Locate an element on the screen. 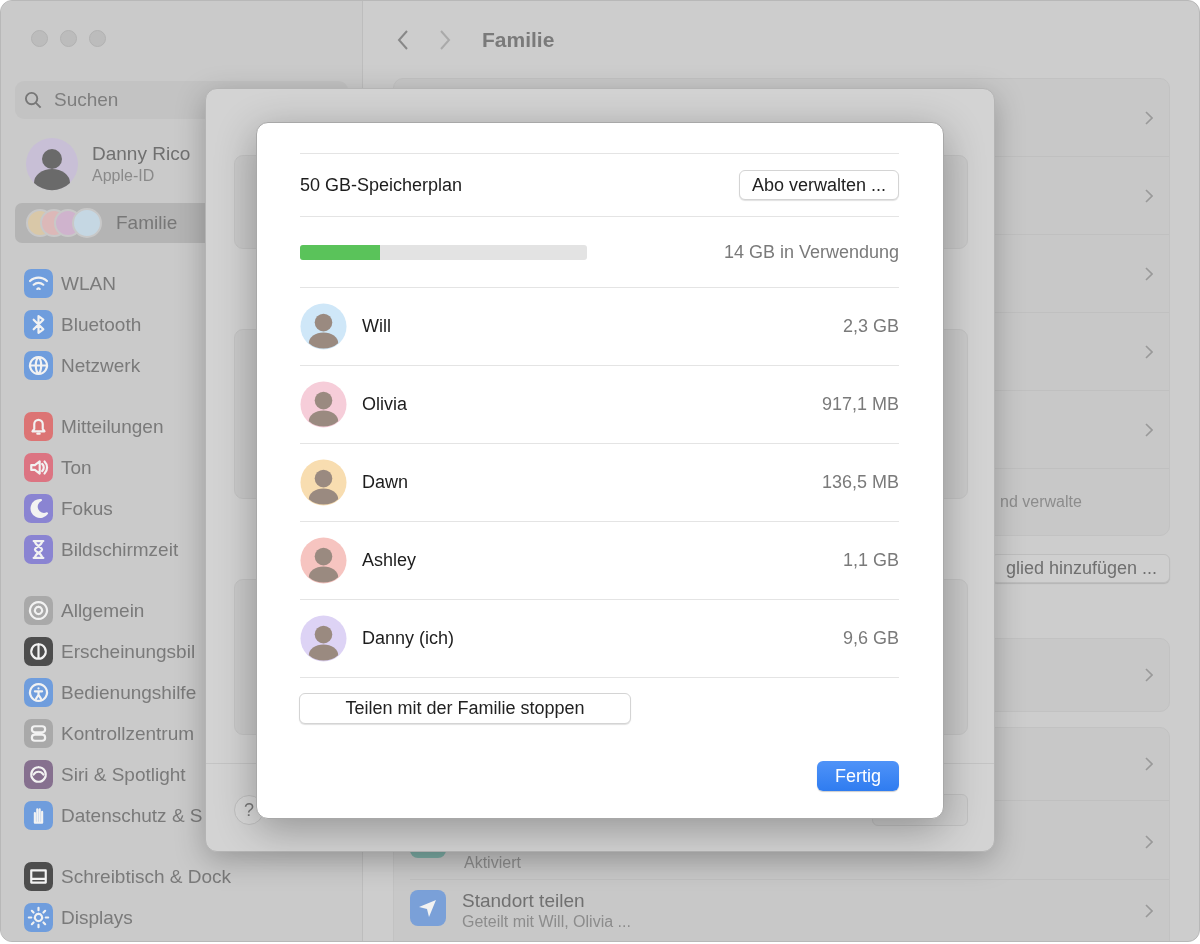 The height and width of the screenshot is (944, 1200). usage-text: 14 GB in Verwendung is located at coordinates (811, 252).